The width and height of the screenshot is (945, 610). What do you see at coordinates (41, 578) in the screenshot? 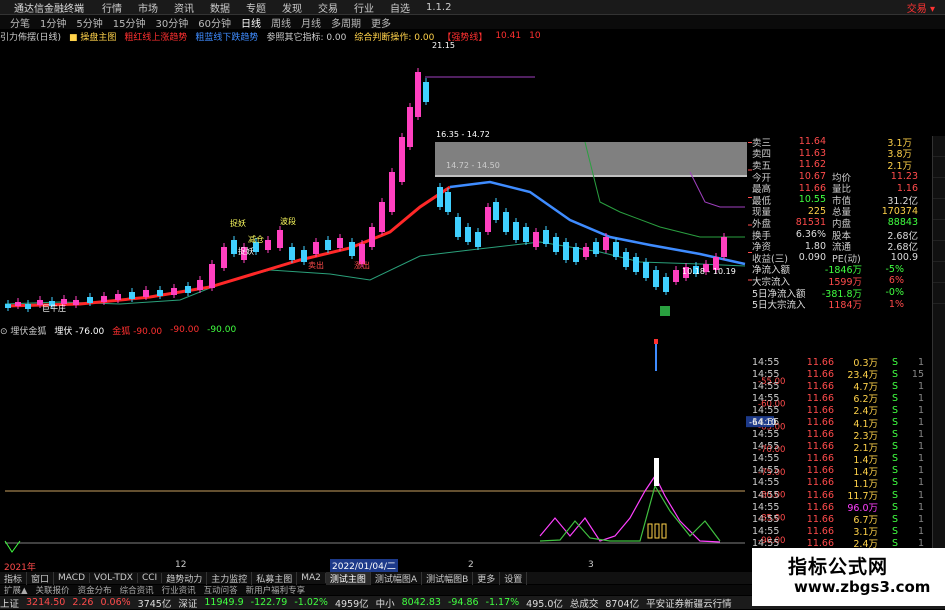
I see `indicator-tab: 窗口` at bounding box center [41, 578].